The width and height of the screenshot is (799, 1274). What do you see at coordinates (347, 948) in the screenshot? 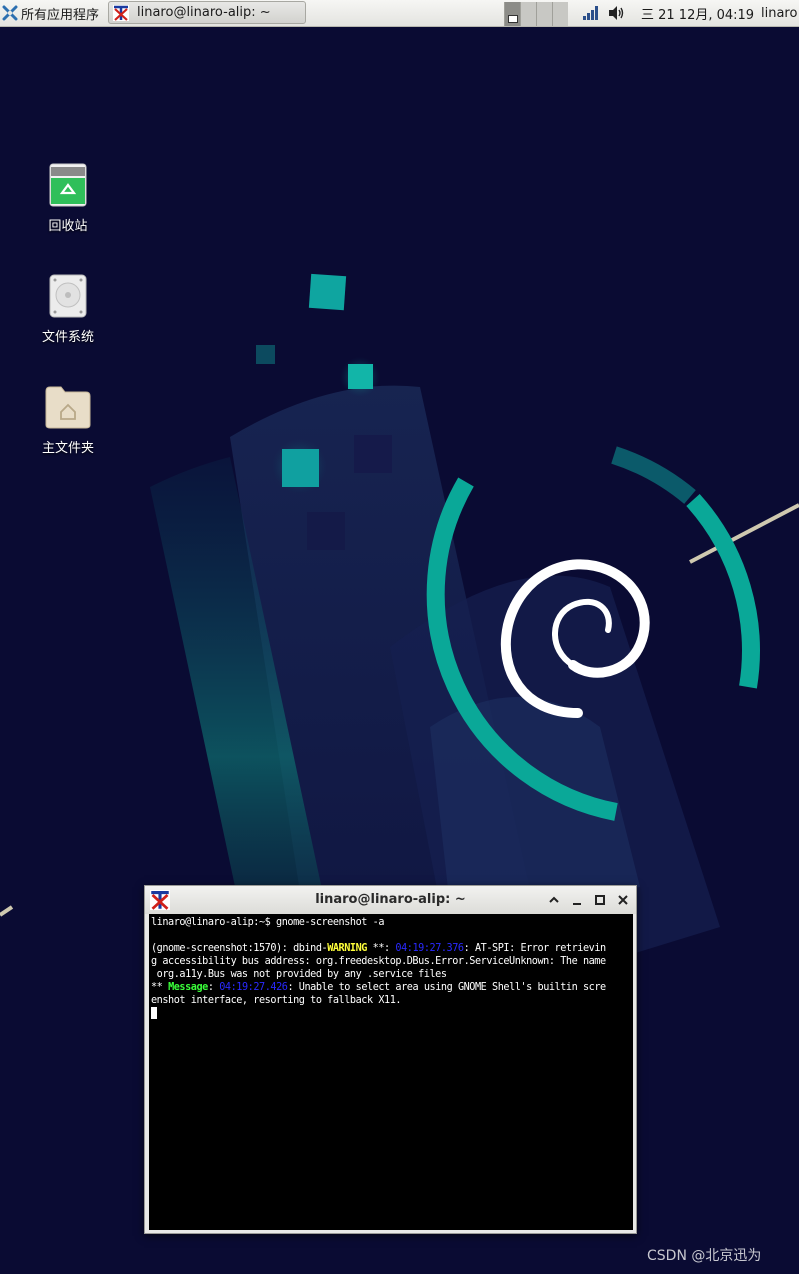
I see `warning-word: WARNING` at bounding box center [347, 948].